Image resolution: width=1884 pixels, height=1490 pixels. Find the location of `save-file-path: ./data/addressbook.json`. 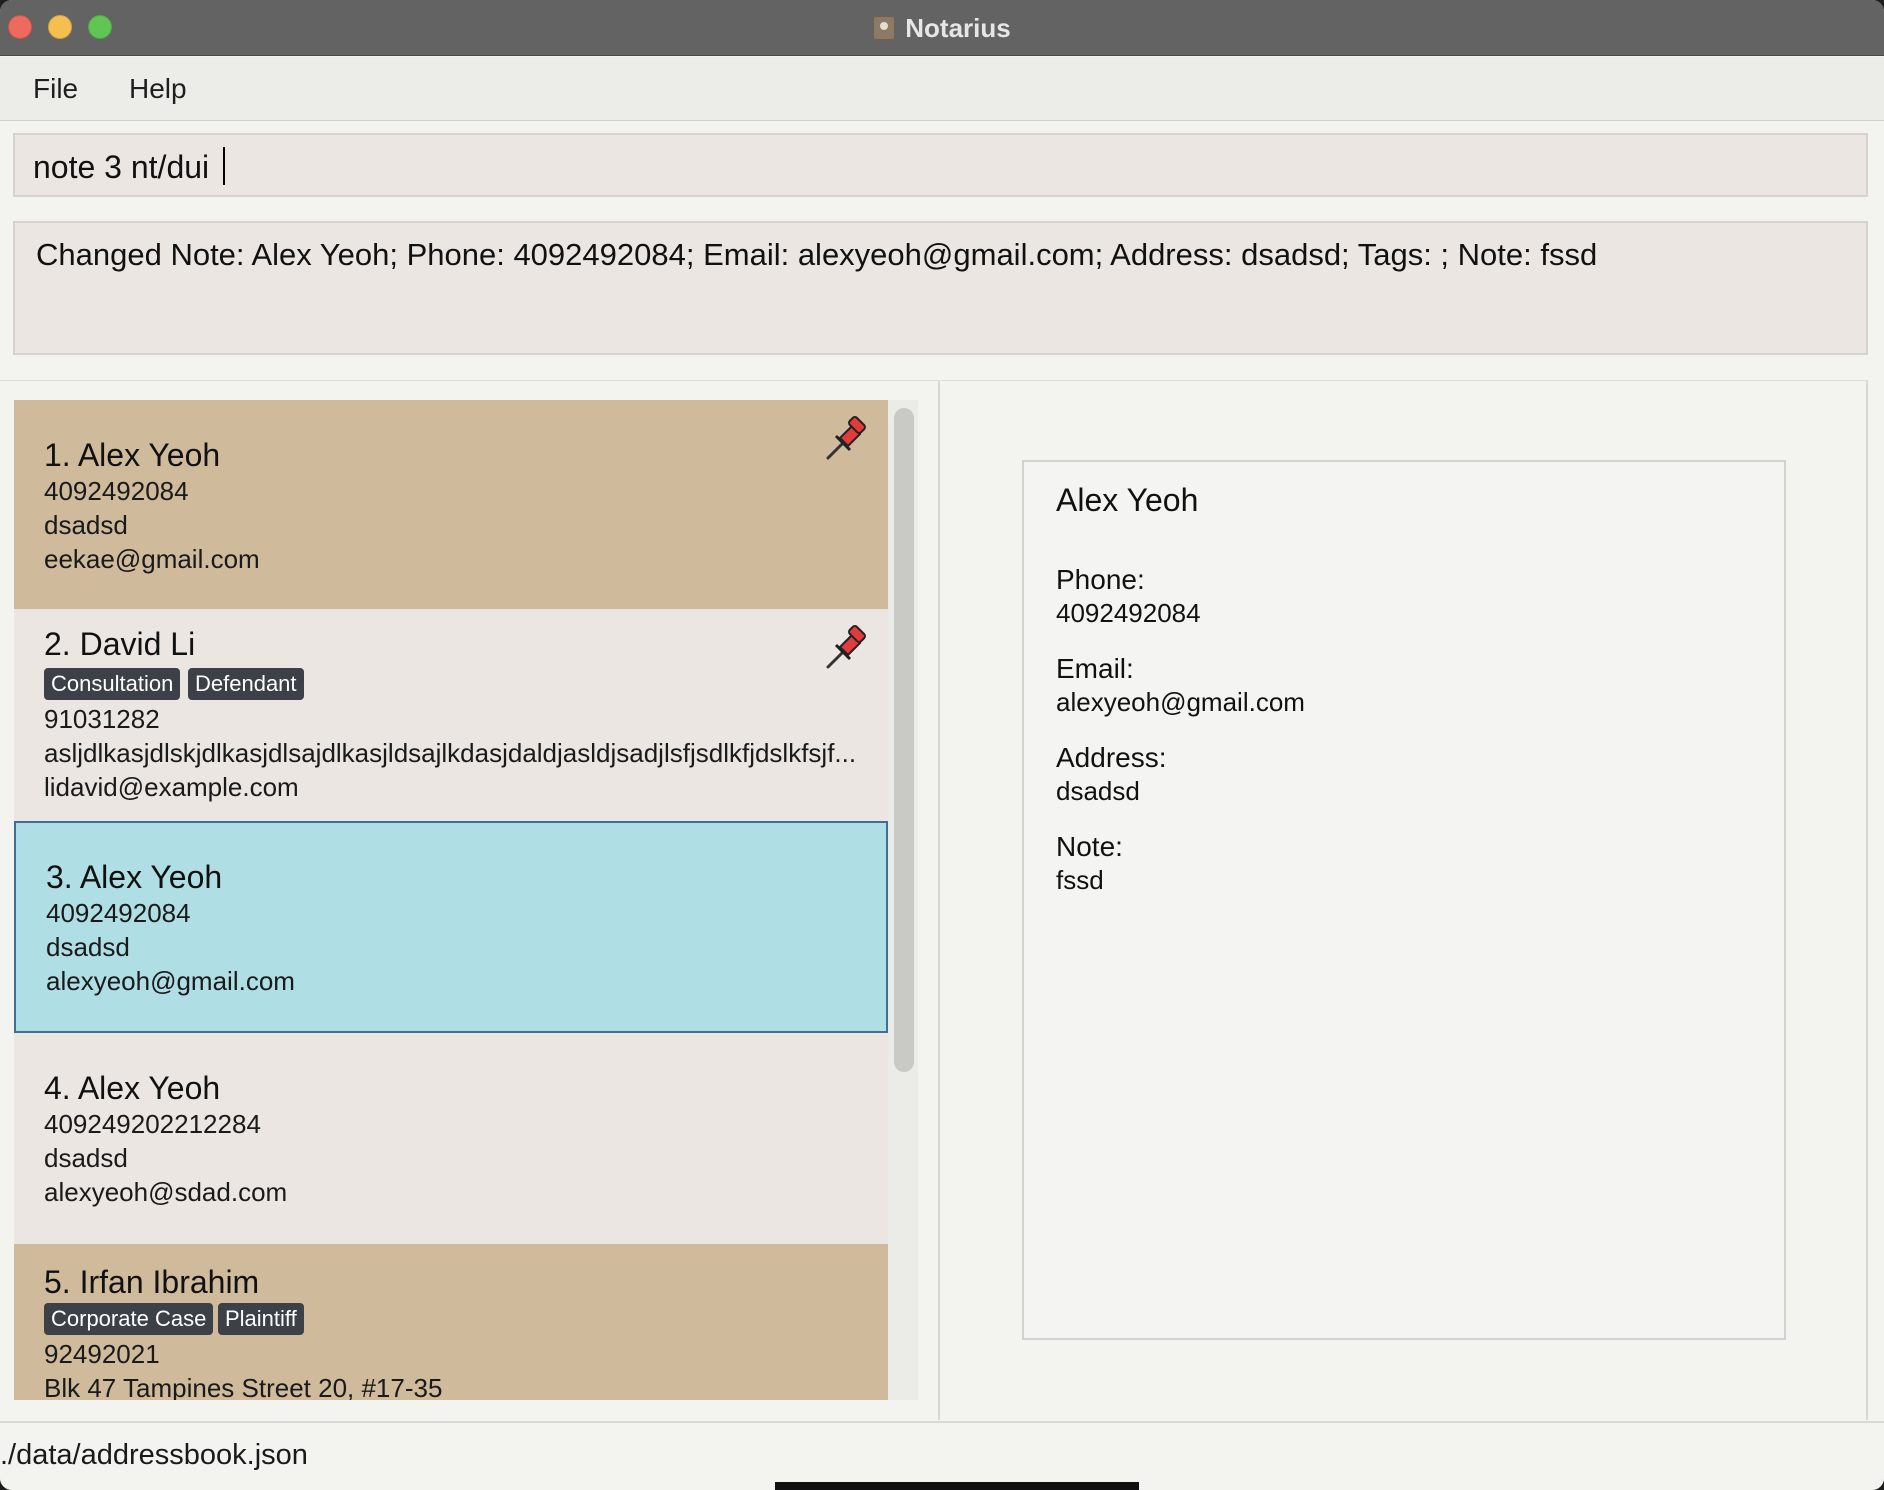

save-file-path: ./data/addressbook.json is located at coordinates (154, 1455).